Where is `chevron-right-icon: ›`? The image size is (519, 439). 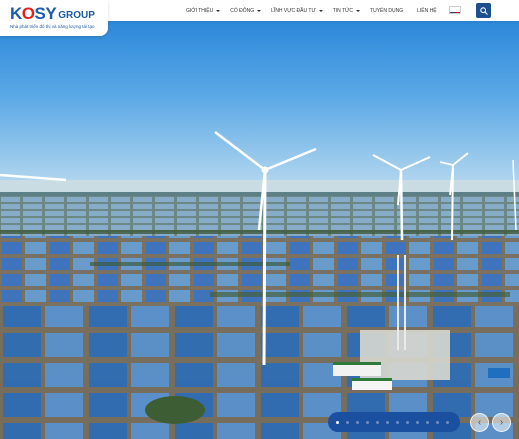
chevron-right-icon: › is located at coordinates (501, 422).